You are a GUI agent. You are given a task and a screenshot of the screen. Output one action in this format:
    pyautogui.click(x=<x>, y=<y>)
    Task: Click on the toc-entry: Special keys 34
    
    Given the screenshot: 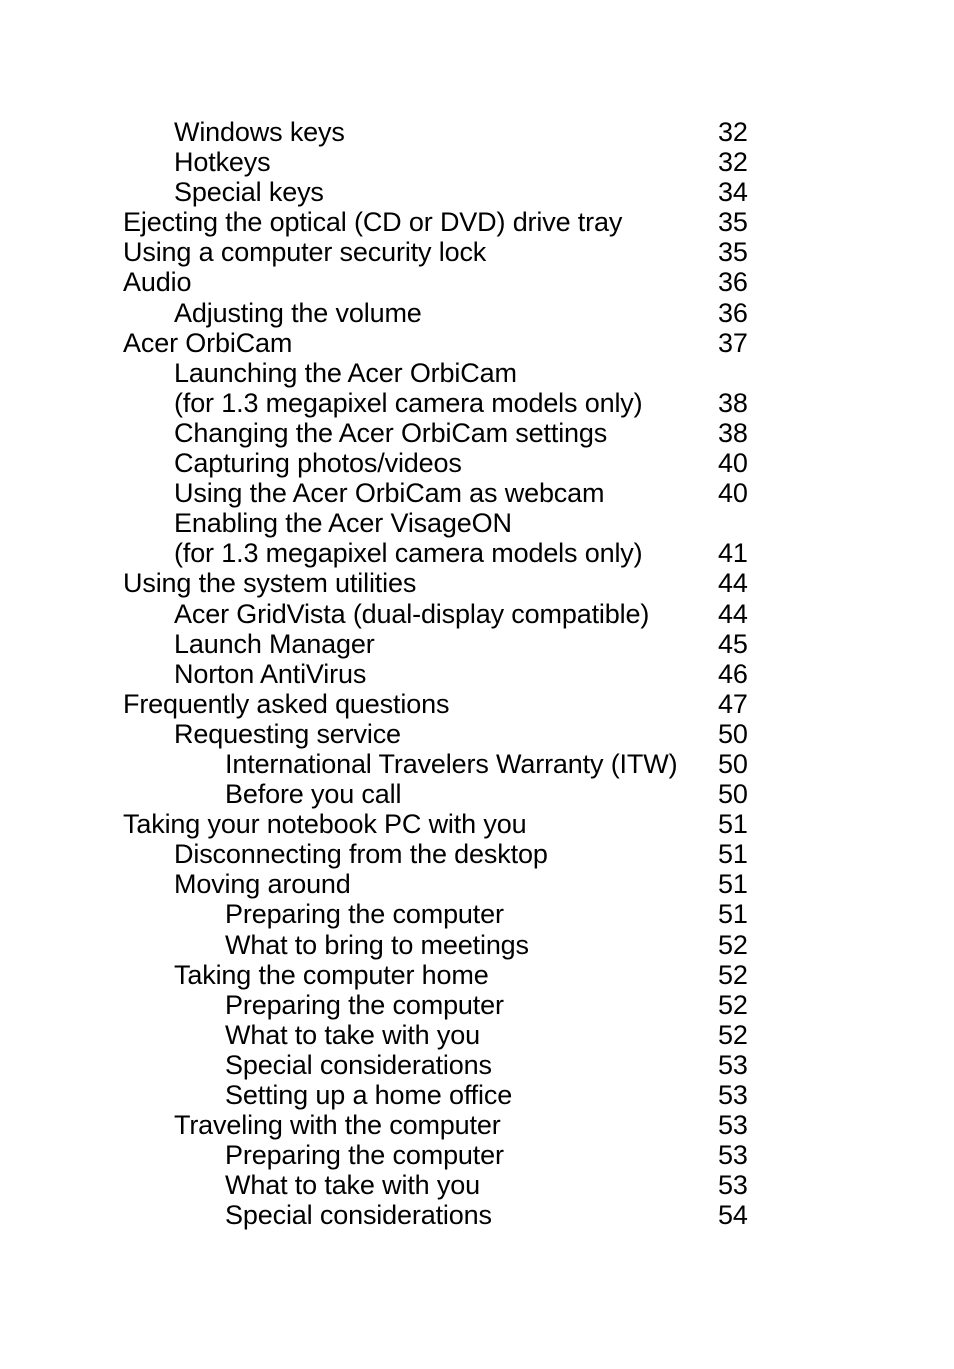 What is the action you would take?
    pyautogui.click(x=473, y=192)
    